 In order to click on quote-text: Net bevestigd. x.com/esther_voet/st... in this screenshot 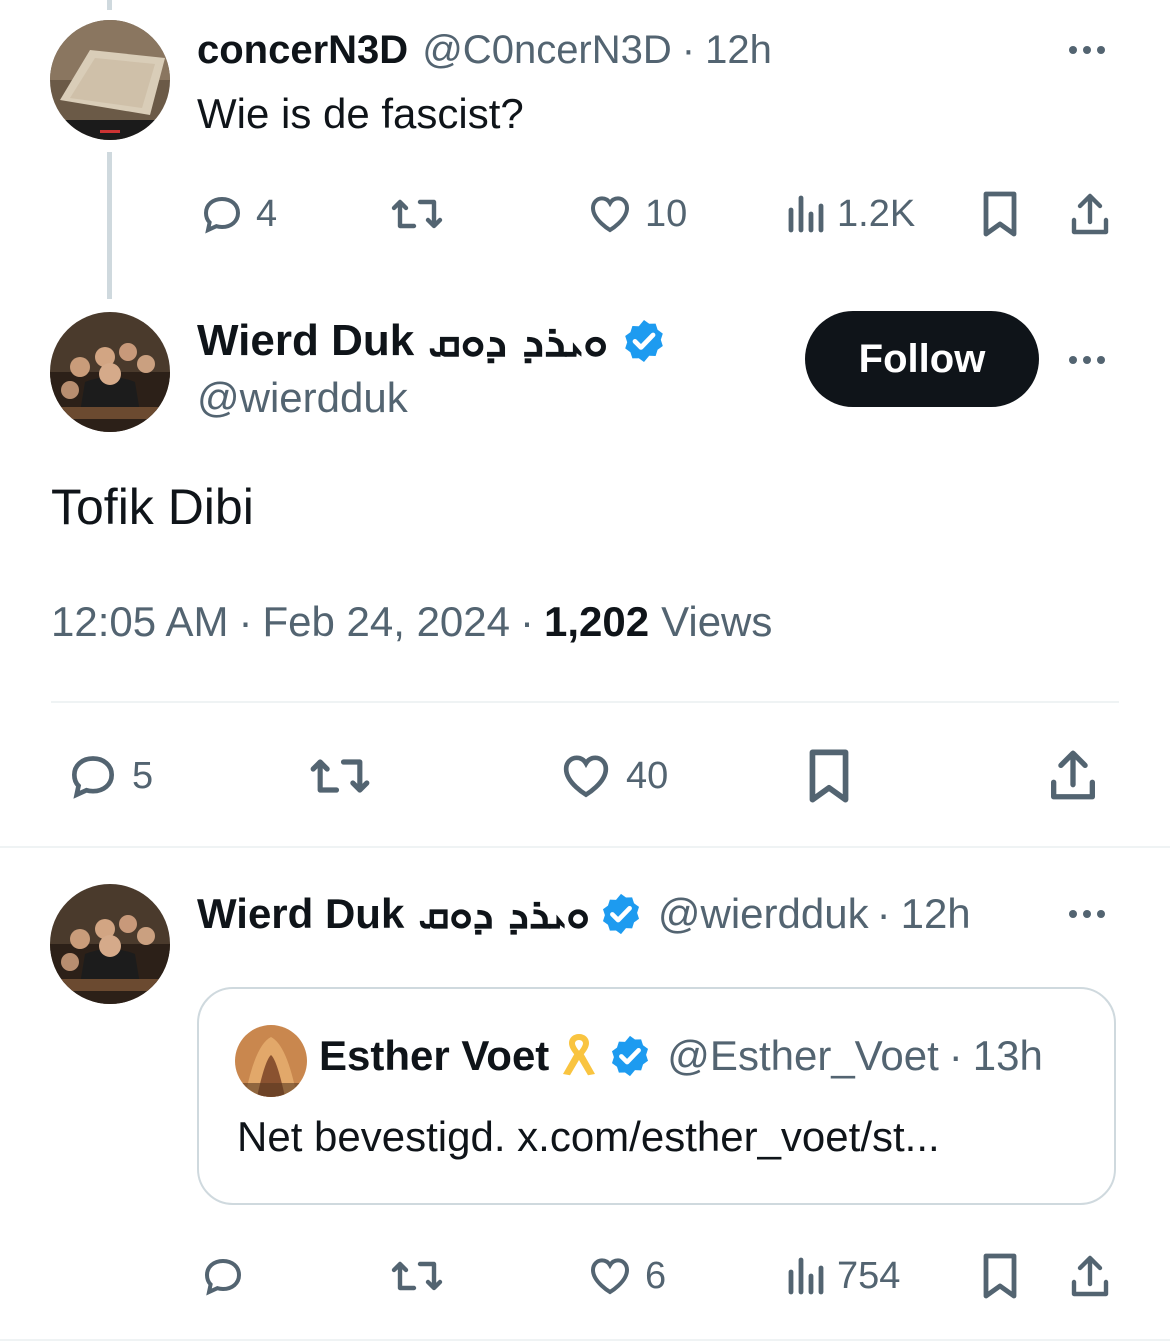, I will do `click(588, 1137)`.